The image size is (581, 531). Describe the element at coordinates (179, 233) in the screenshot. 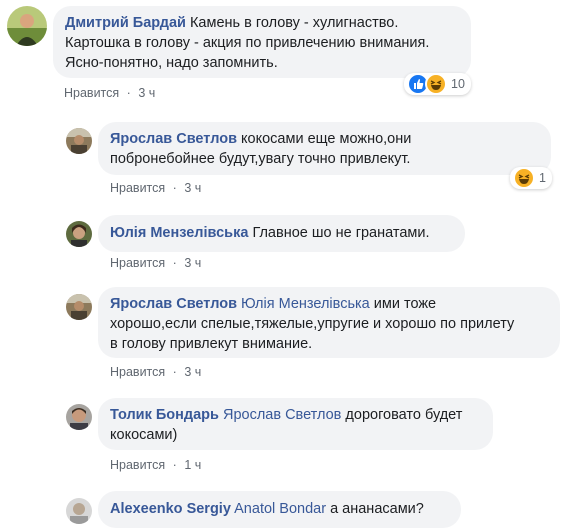

I see `comment-author: Юлія Мензелівська` at that location.